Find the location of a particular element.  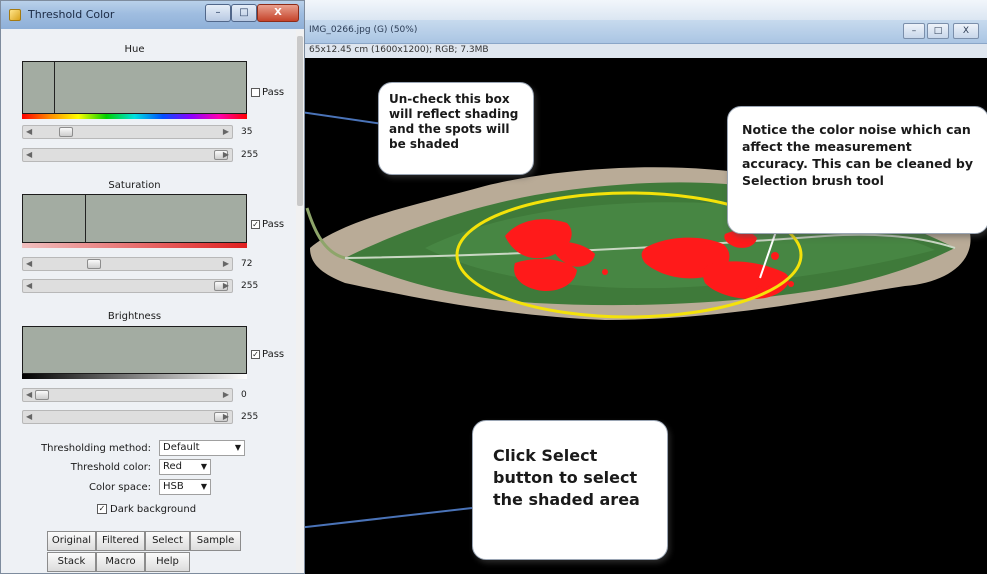

hue-lower-marker is located at coordinates (54, 87).